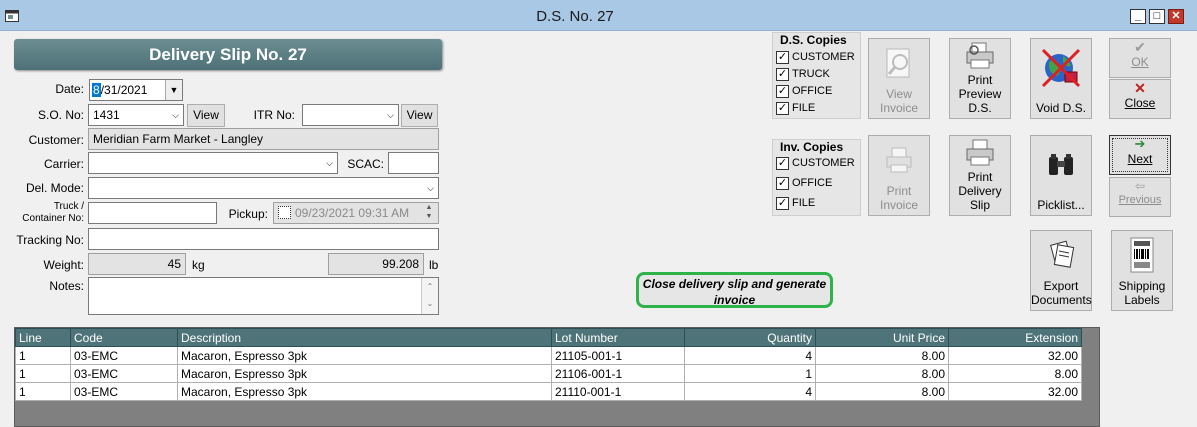 The width and height of the screenshot is (1197, 427). Describe the element at coordinates (980, 108) in the screenshot. I see `print-preview-line3: D.S.` at that location.